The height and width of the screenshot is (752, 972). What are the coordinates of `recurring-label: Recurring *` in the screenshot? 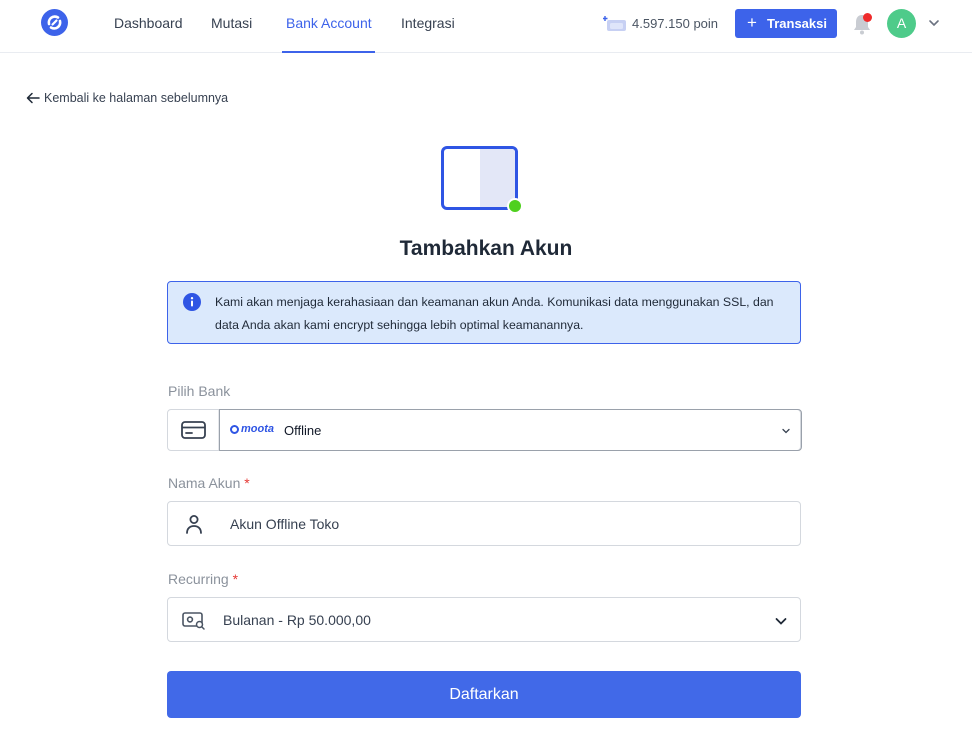 It's located at (203, 579).